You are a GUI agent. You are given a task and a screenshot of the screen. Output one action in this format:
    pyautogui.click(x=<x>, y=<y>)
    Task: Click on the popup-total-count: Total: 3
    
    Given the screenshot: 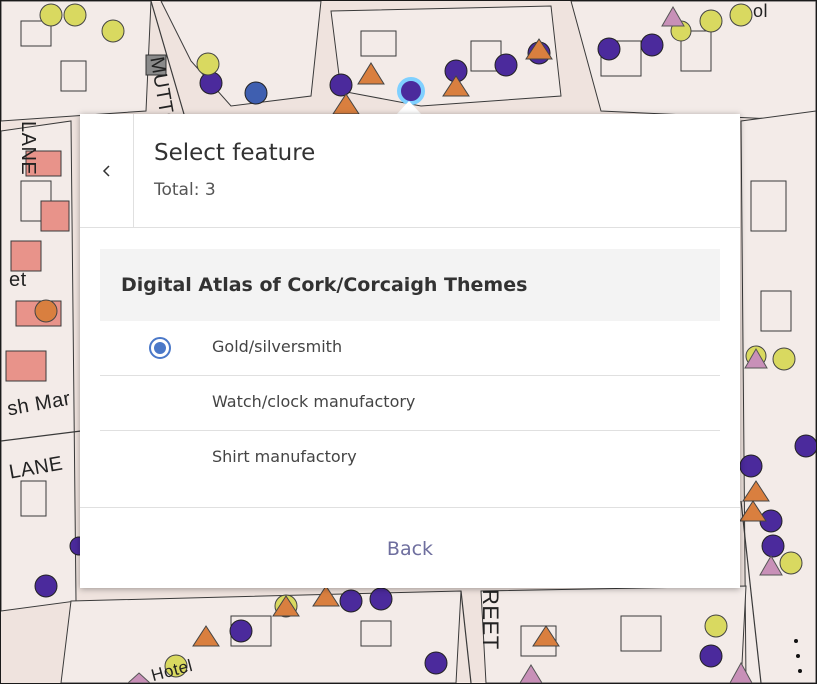 What is the action you would take?
    pyautogui.click(x=185, y=190)
    